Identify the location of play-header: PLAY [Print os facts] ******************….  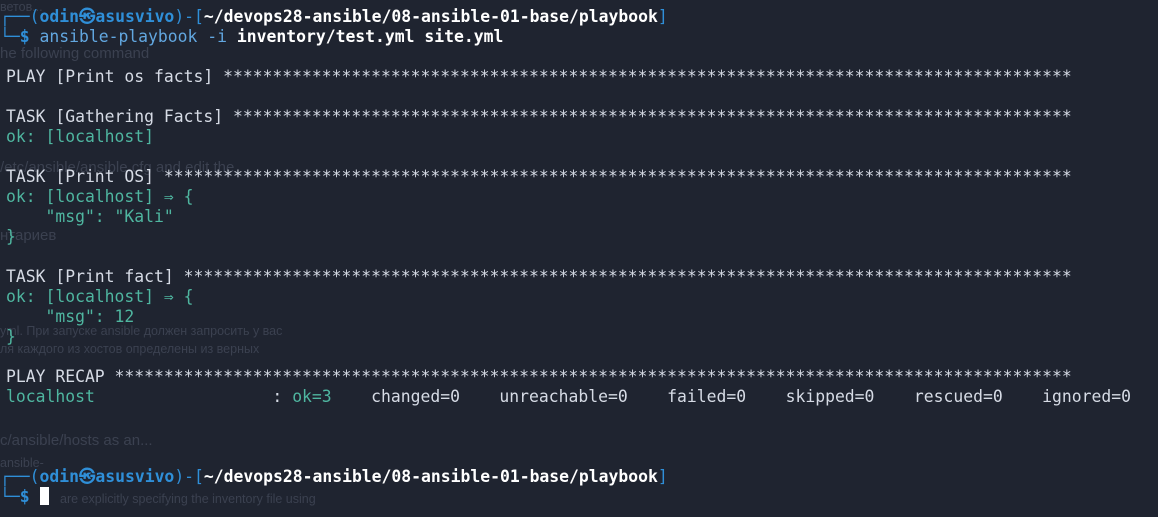
(539, 76).